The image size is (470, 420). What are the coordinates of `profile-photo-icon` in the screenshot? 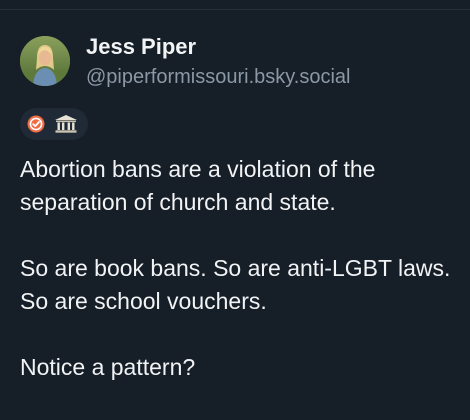 It's located at (45, 61).